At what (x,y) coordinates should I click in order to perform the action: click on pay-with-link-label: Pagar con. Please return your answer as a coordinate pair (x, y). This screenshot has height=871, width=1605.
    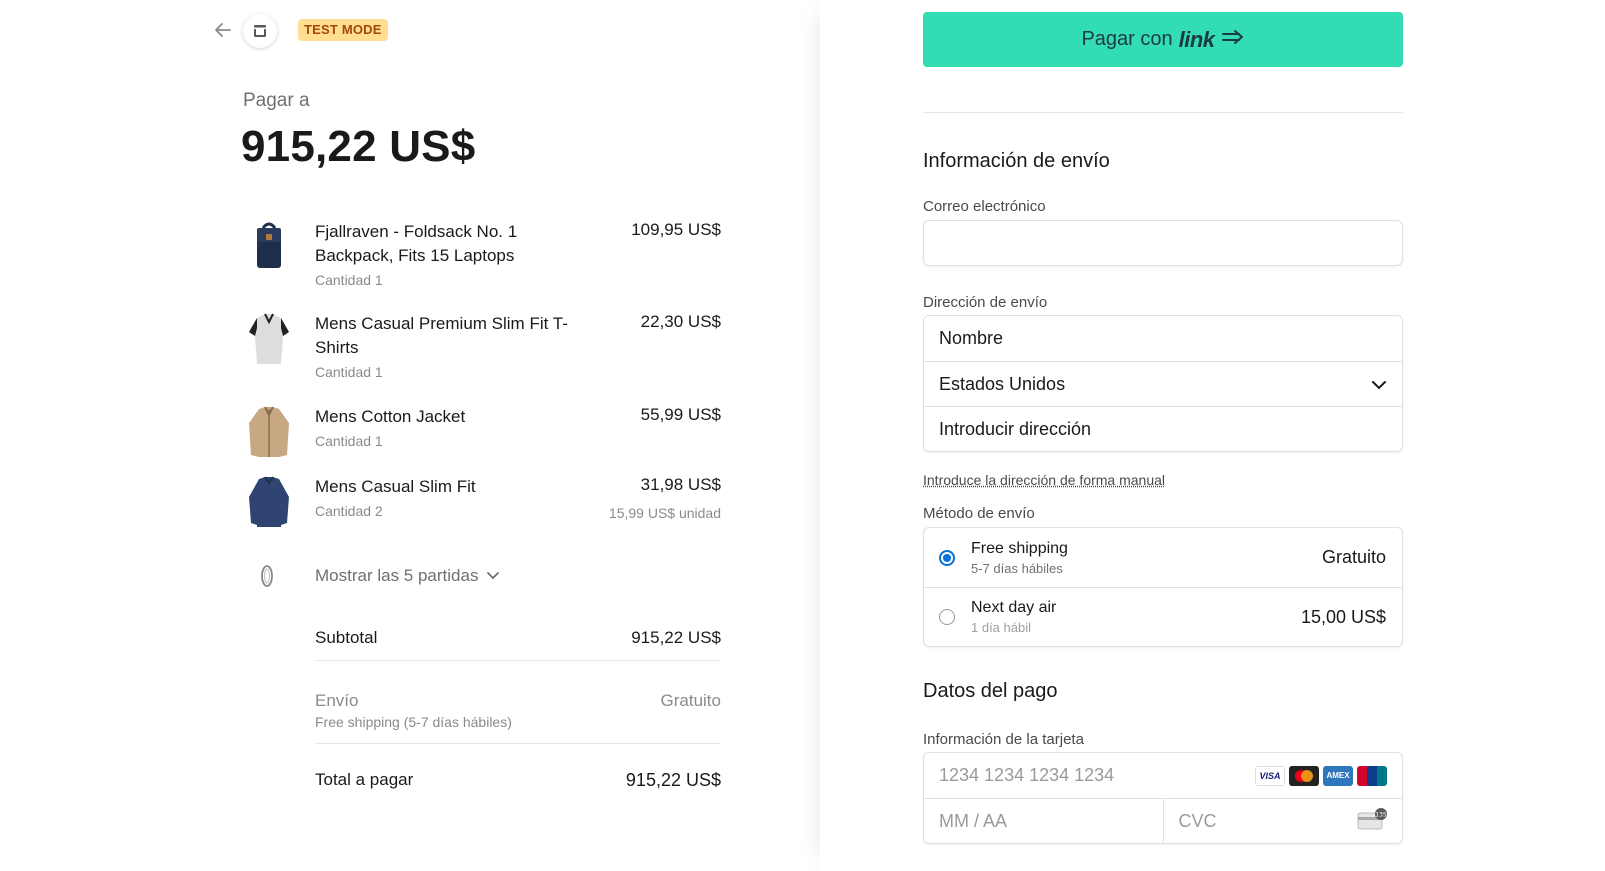
    Looking at the image, I should click on (1127, 39).